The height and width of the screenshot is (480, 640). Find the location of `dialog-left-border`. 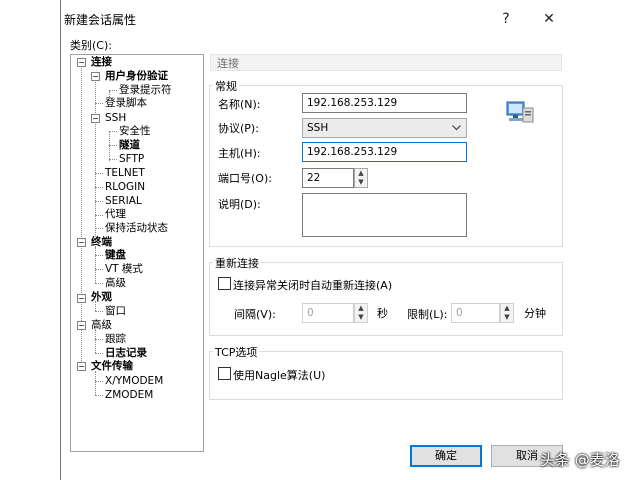

dialog-left-border is located at coordinates (60, 240).